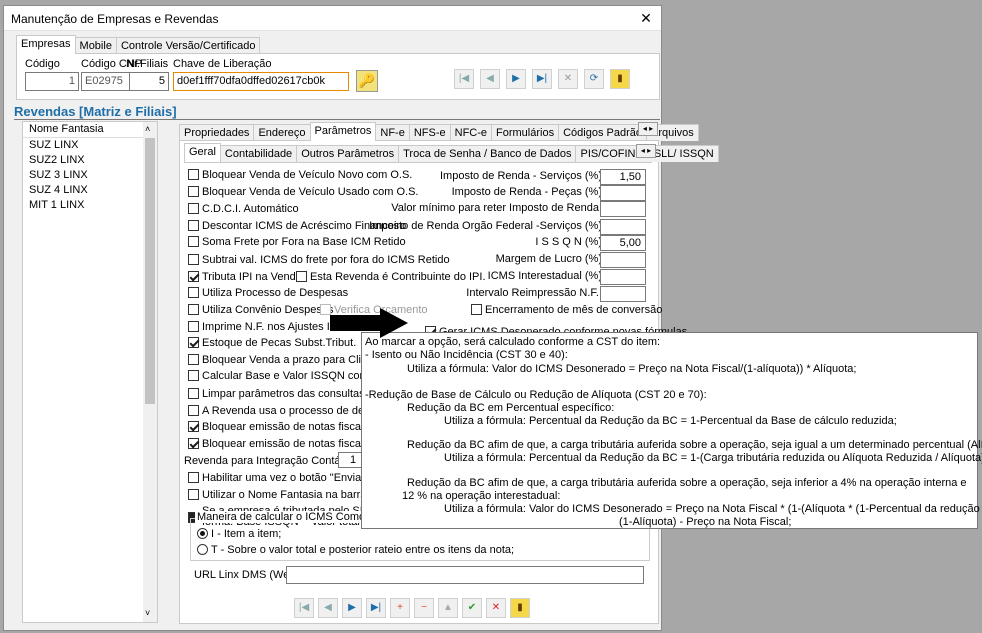 The height and width of the screenshot is (633, 982). What do you see at coordinates (282, 132) in the screenshot?
I see `tab-endereco: Endereço` at bounding box center [282, 132].